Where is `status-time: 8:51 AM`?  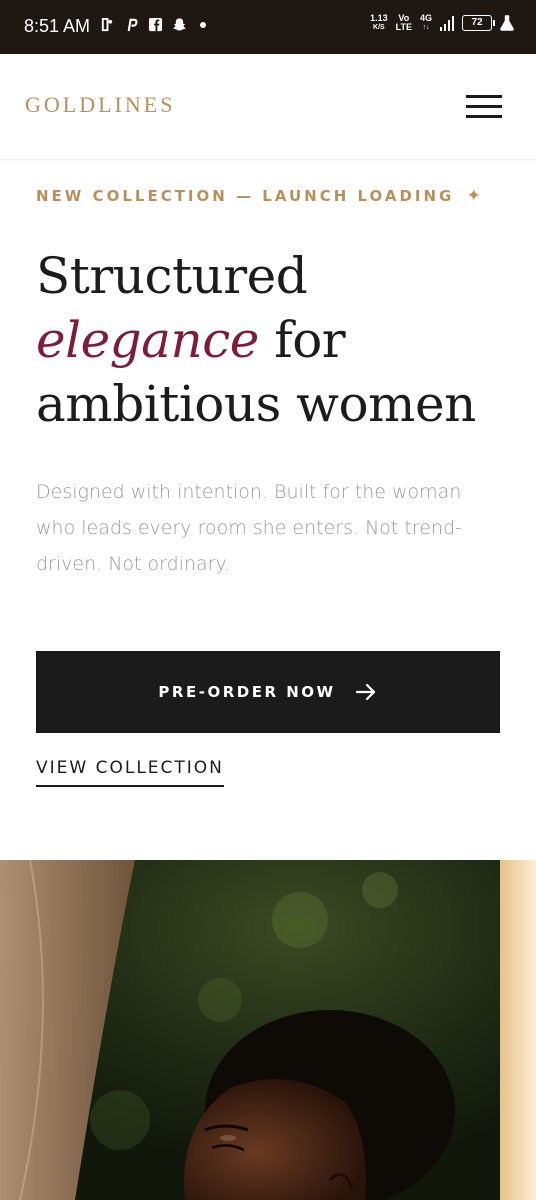 status-time: 8:51 AM is located at coordinates (57, 26).